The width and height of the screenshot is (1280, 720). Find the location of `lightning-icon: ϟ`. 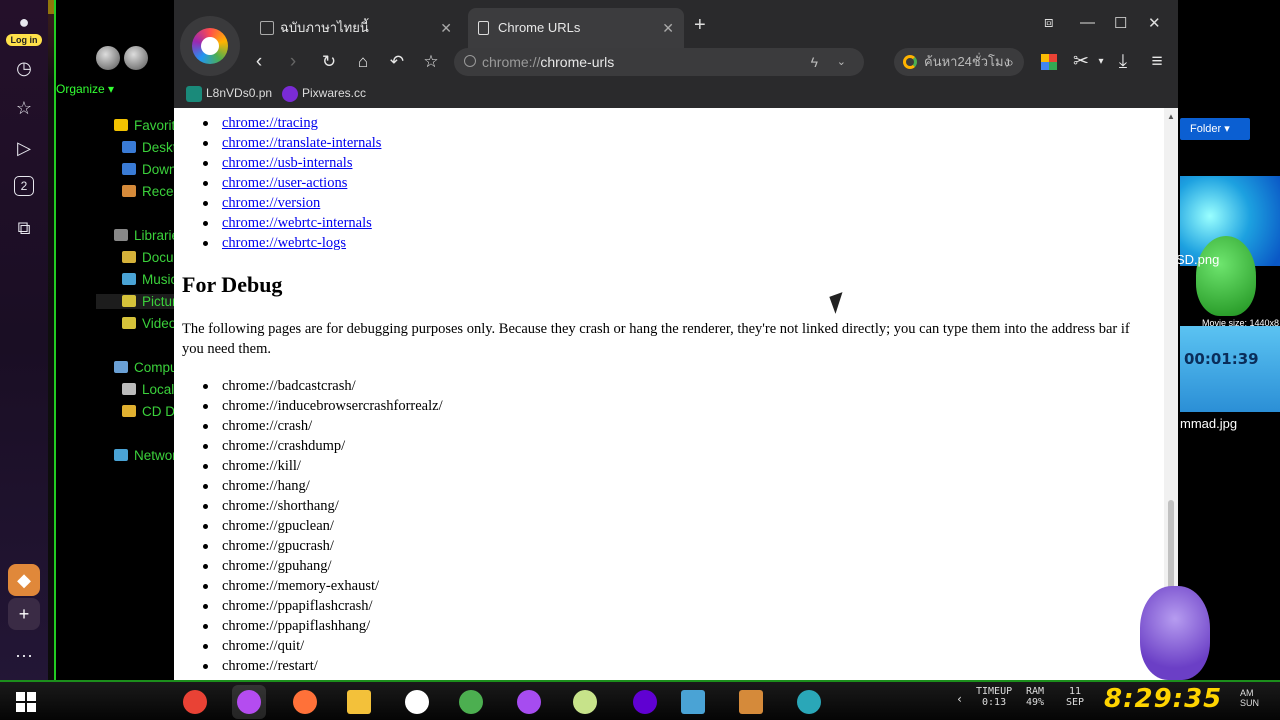

lightning-icon: ϟ is located at coordinates (814, 62).